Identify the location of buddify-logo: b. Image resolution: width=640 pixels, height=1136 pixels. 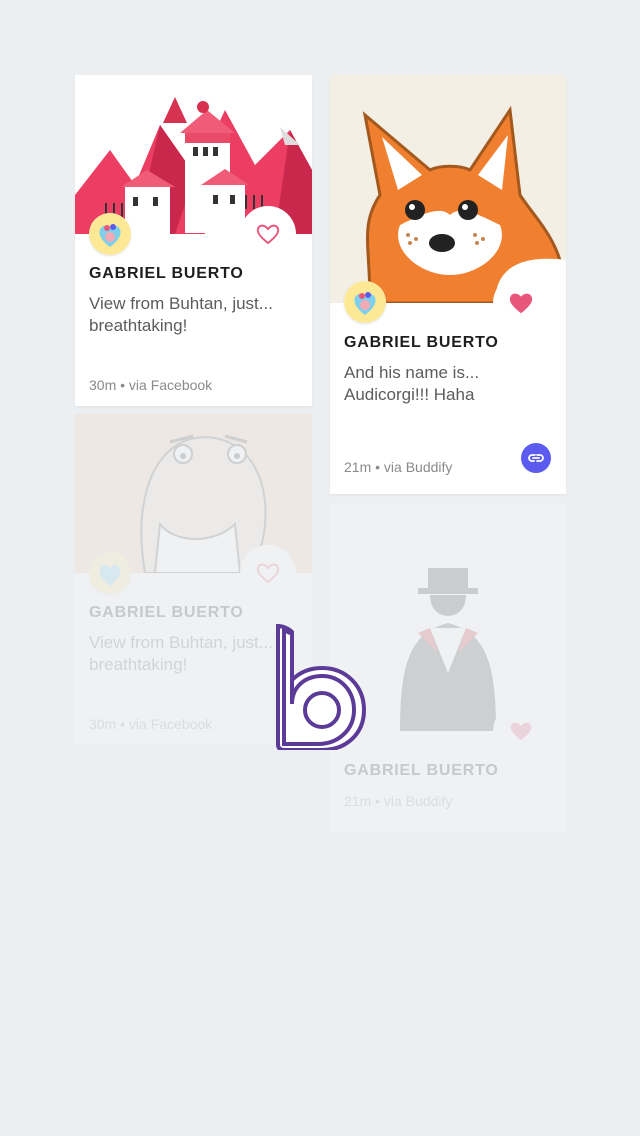
(320, 687).